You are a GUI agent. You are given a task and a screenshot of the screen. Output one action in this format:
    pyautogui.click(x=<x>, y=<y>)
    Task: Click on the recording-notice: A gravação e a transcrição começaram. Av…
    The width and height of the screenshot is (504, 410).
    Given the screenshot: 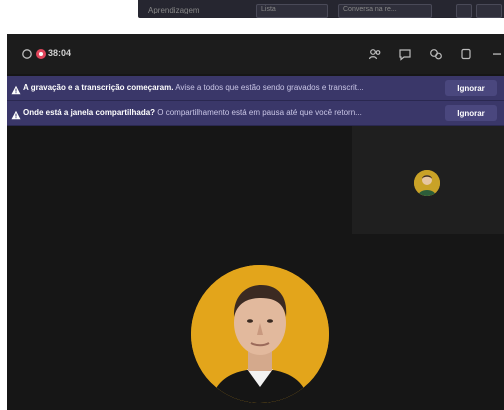 What is the action you would take?
    pyautogui.click(x=255, y=88)
    